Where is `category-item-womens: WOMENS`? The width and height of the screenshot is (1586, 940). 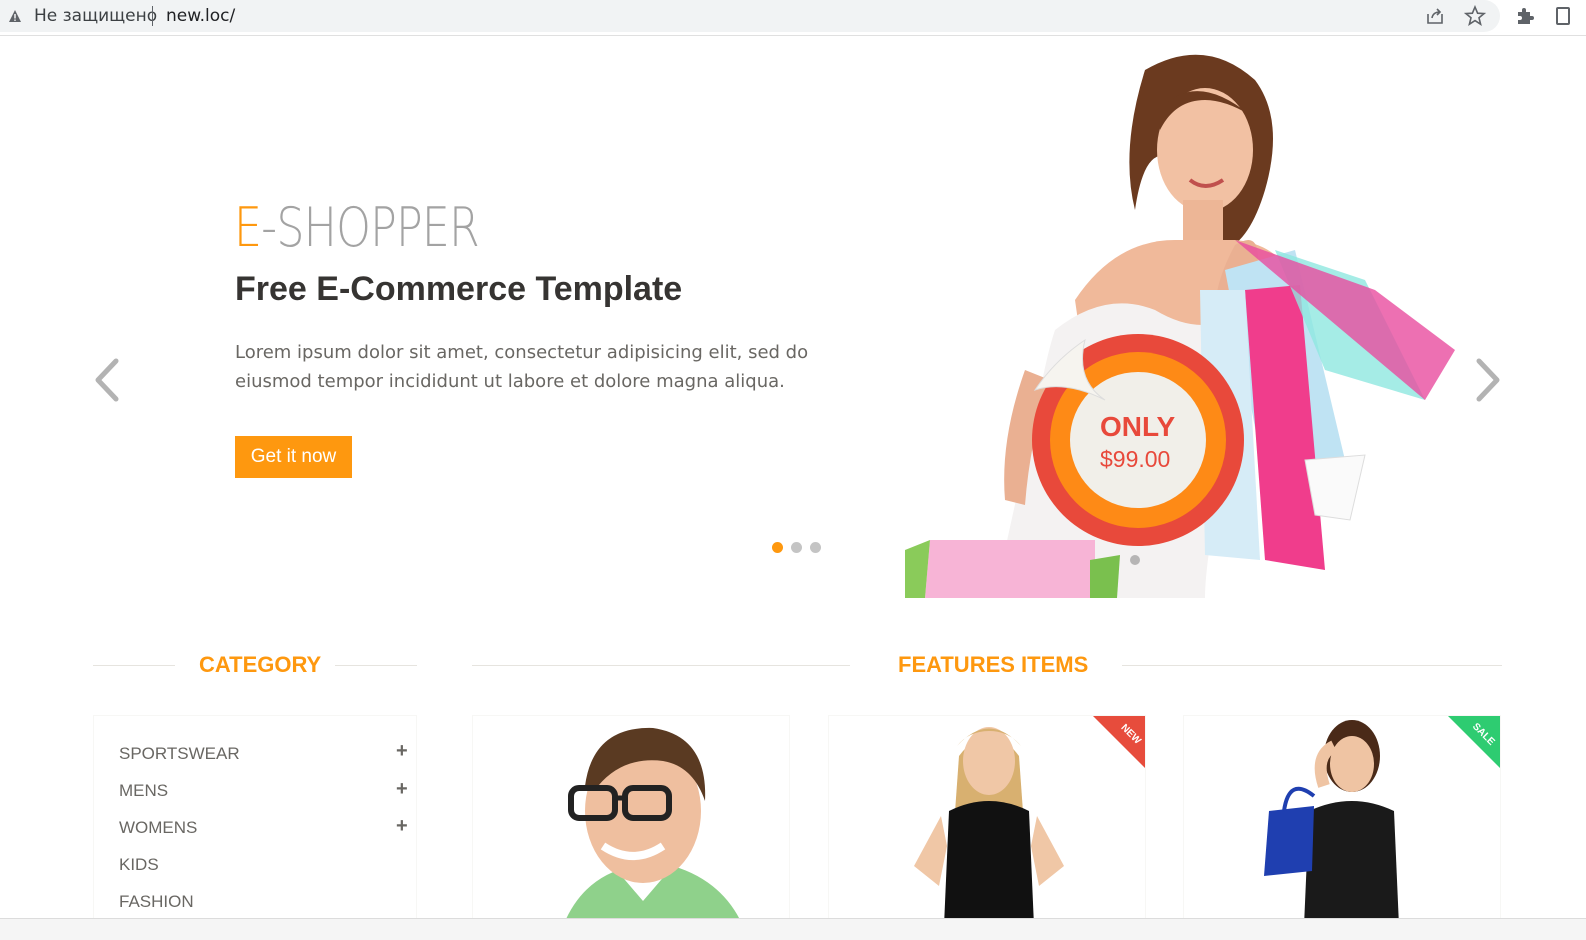 category-item-womens: WOMENS is located at coordinates (158, 828).